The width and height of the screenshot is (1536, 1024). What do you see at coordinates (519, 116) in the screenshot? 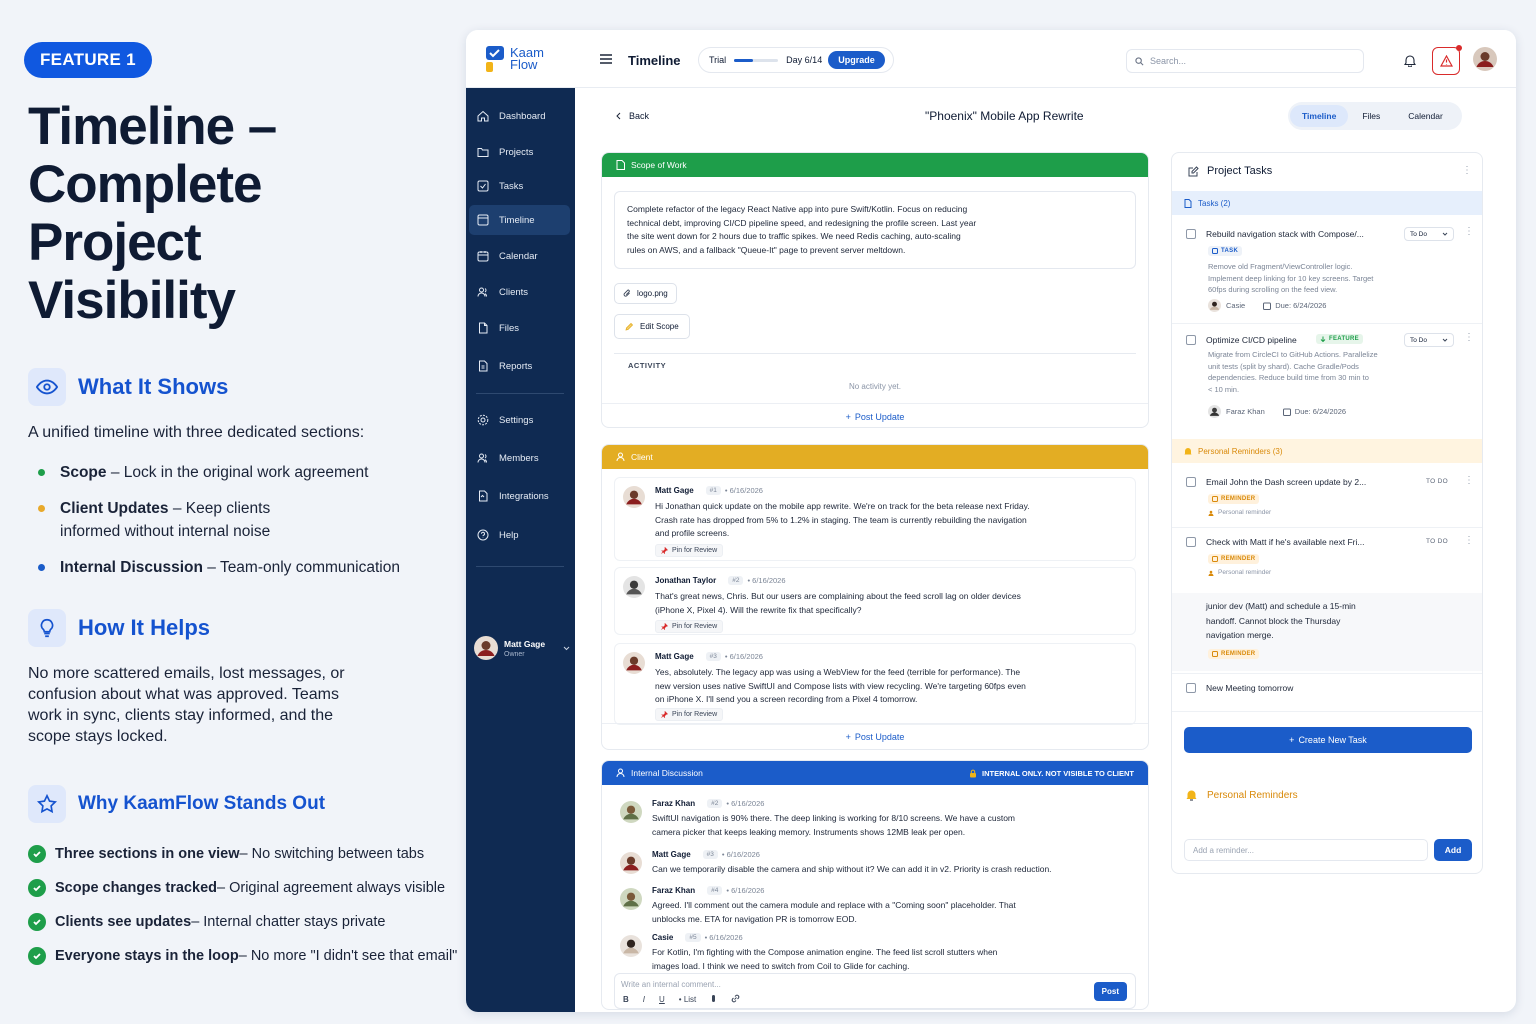
I see `sidebar-item-dashboard: Dashboard` at bounding box center [519, 116].